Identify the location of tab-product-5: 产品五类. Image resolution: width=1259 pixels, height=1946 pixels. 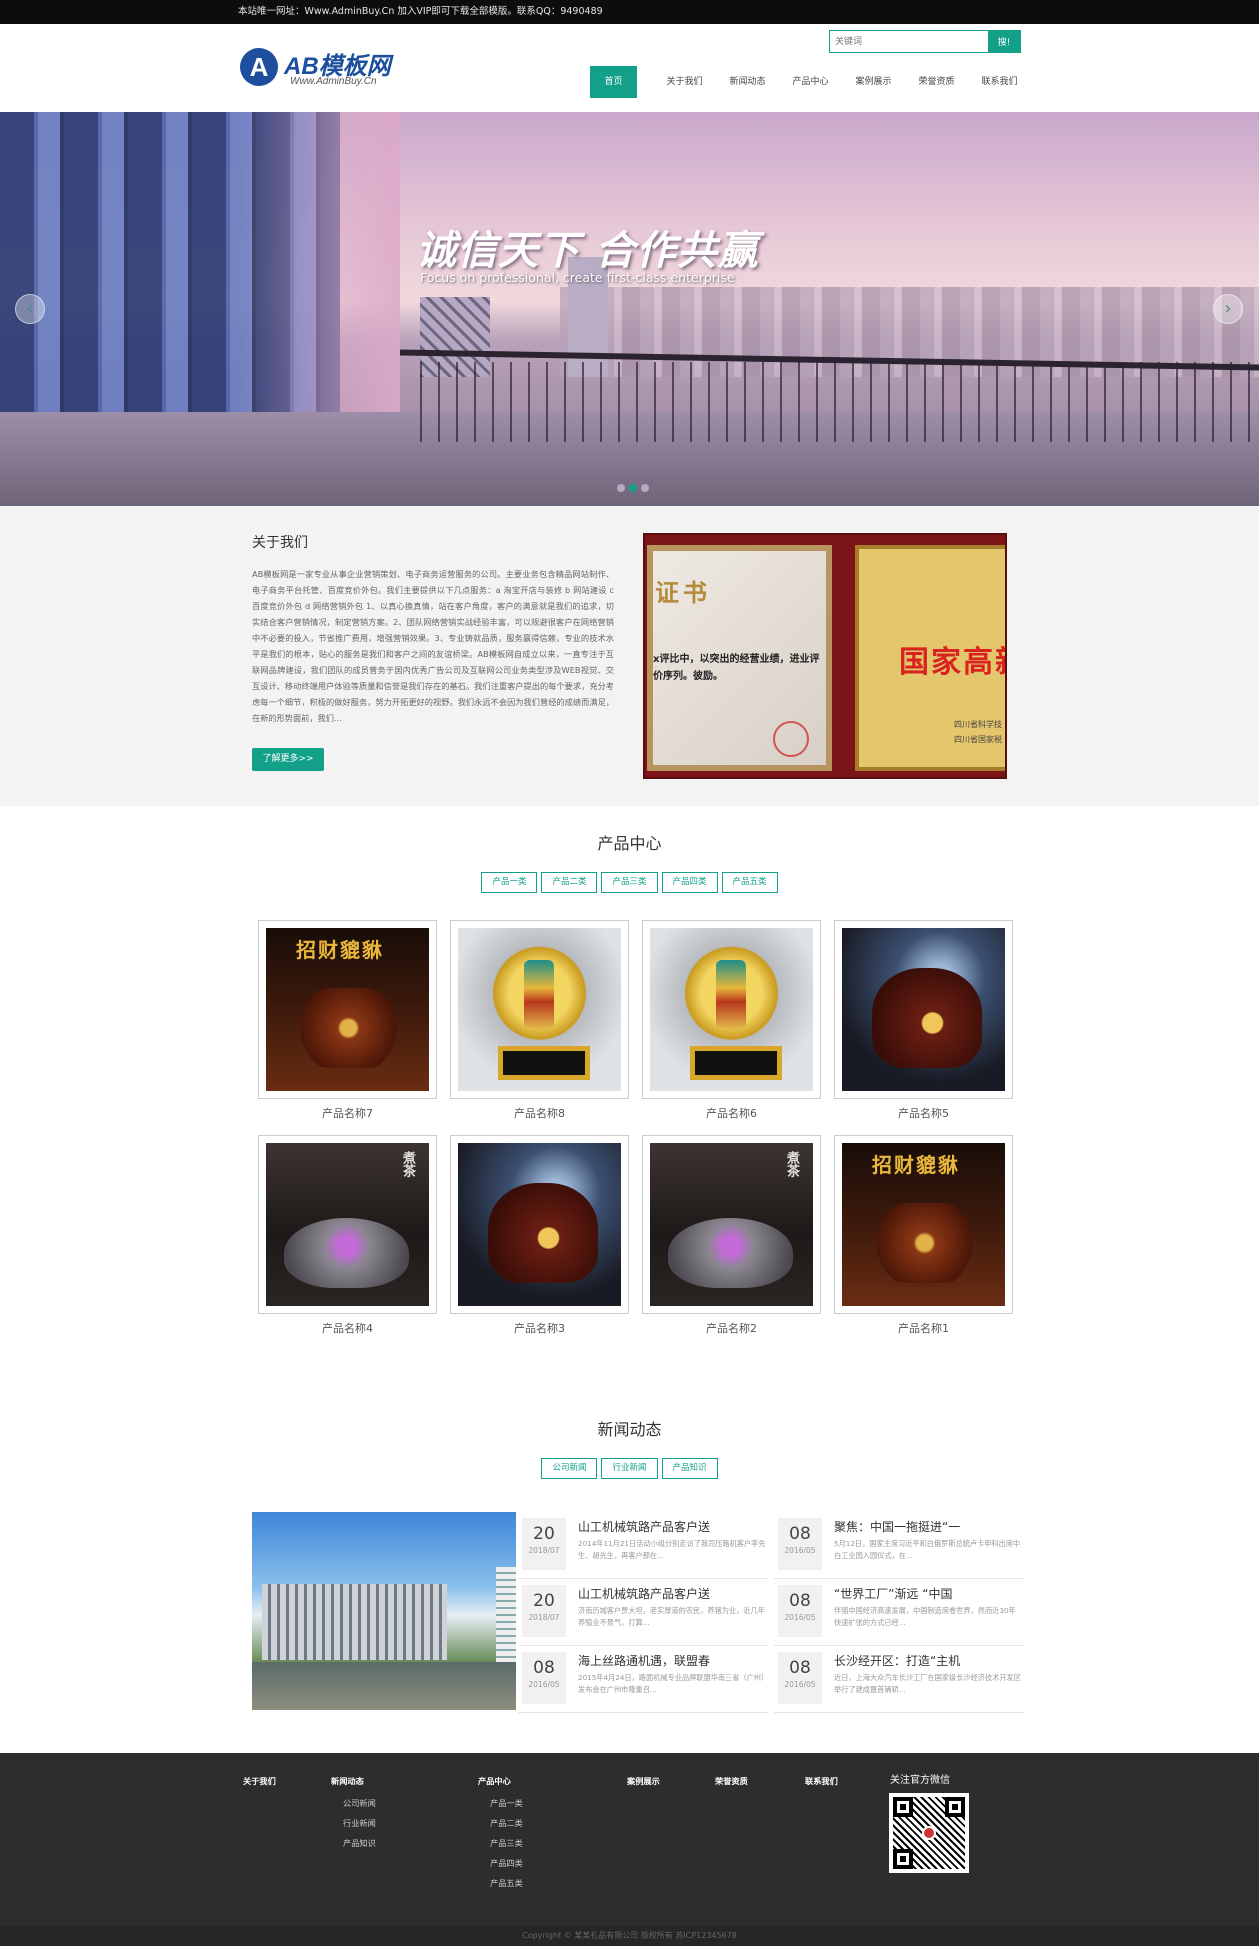
(749, 882).